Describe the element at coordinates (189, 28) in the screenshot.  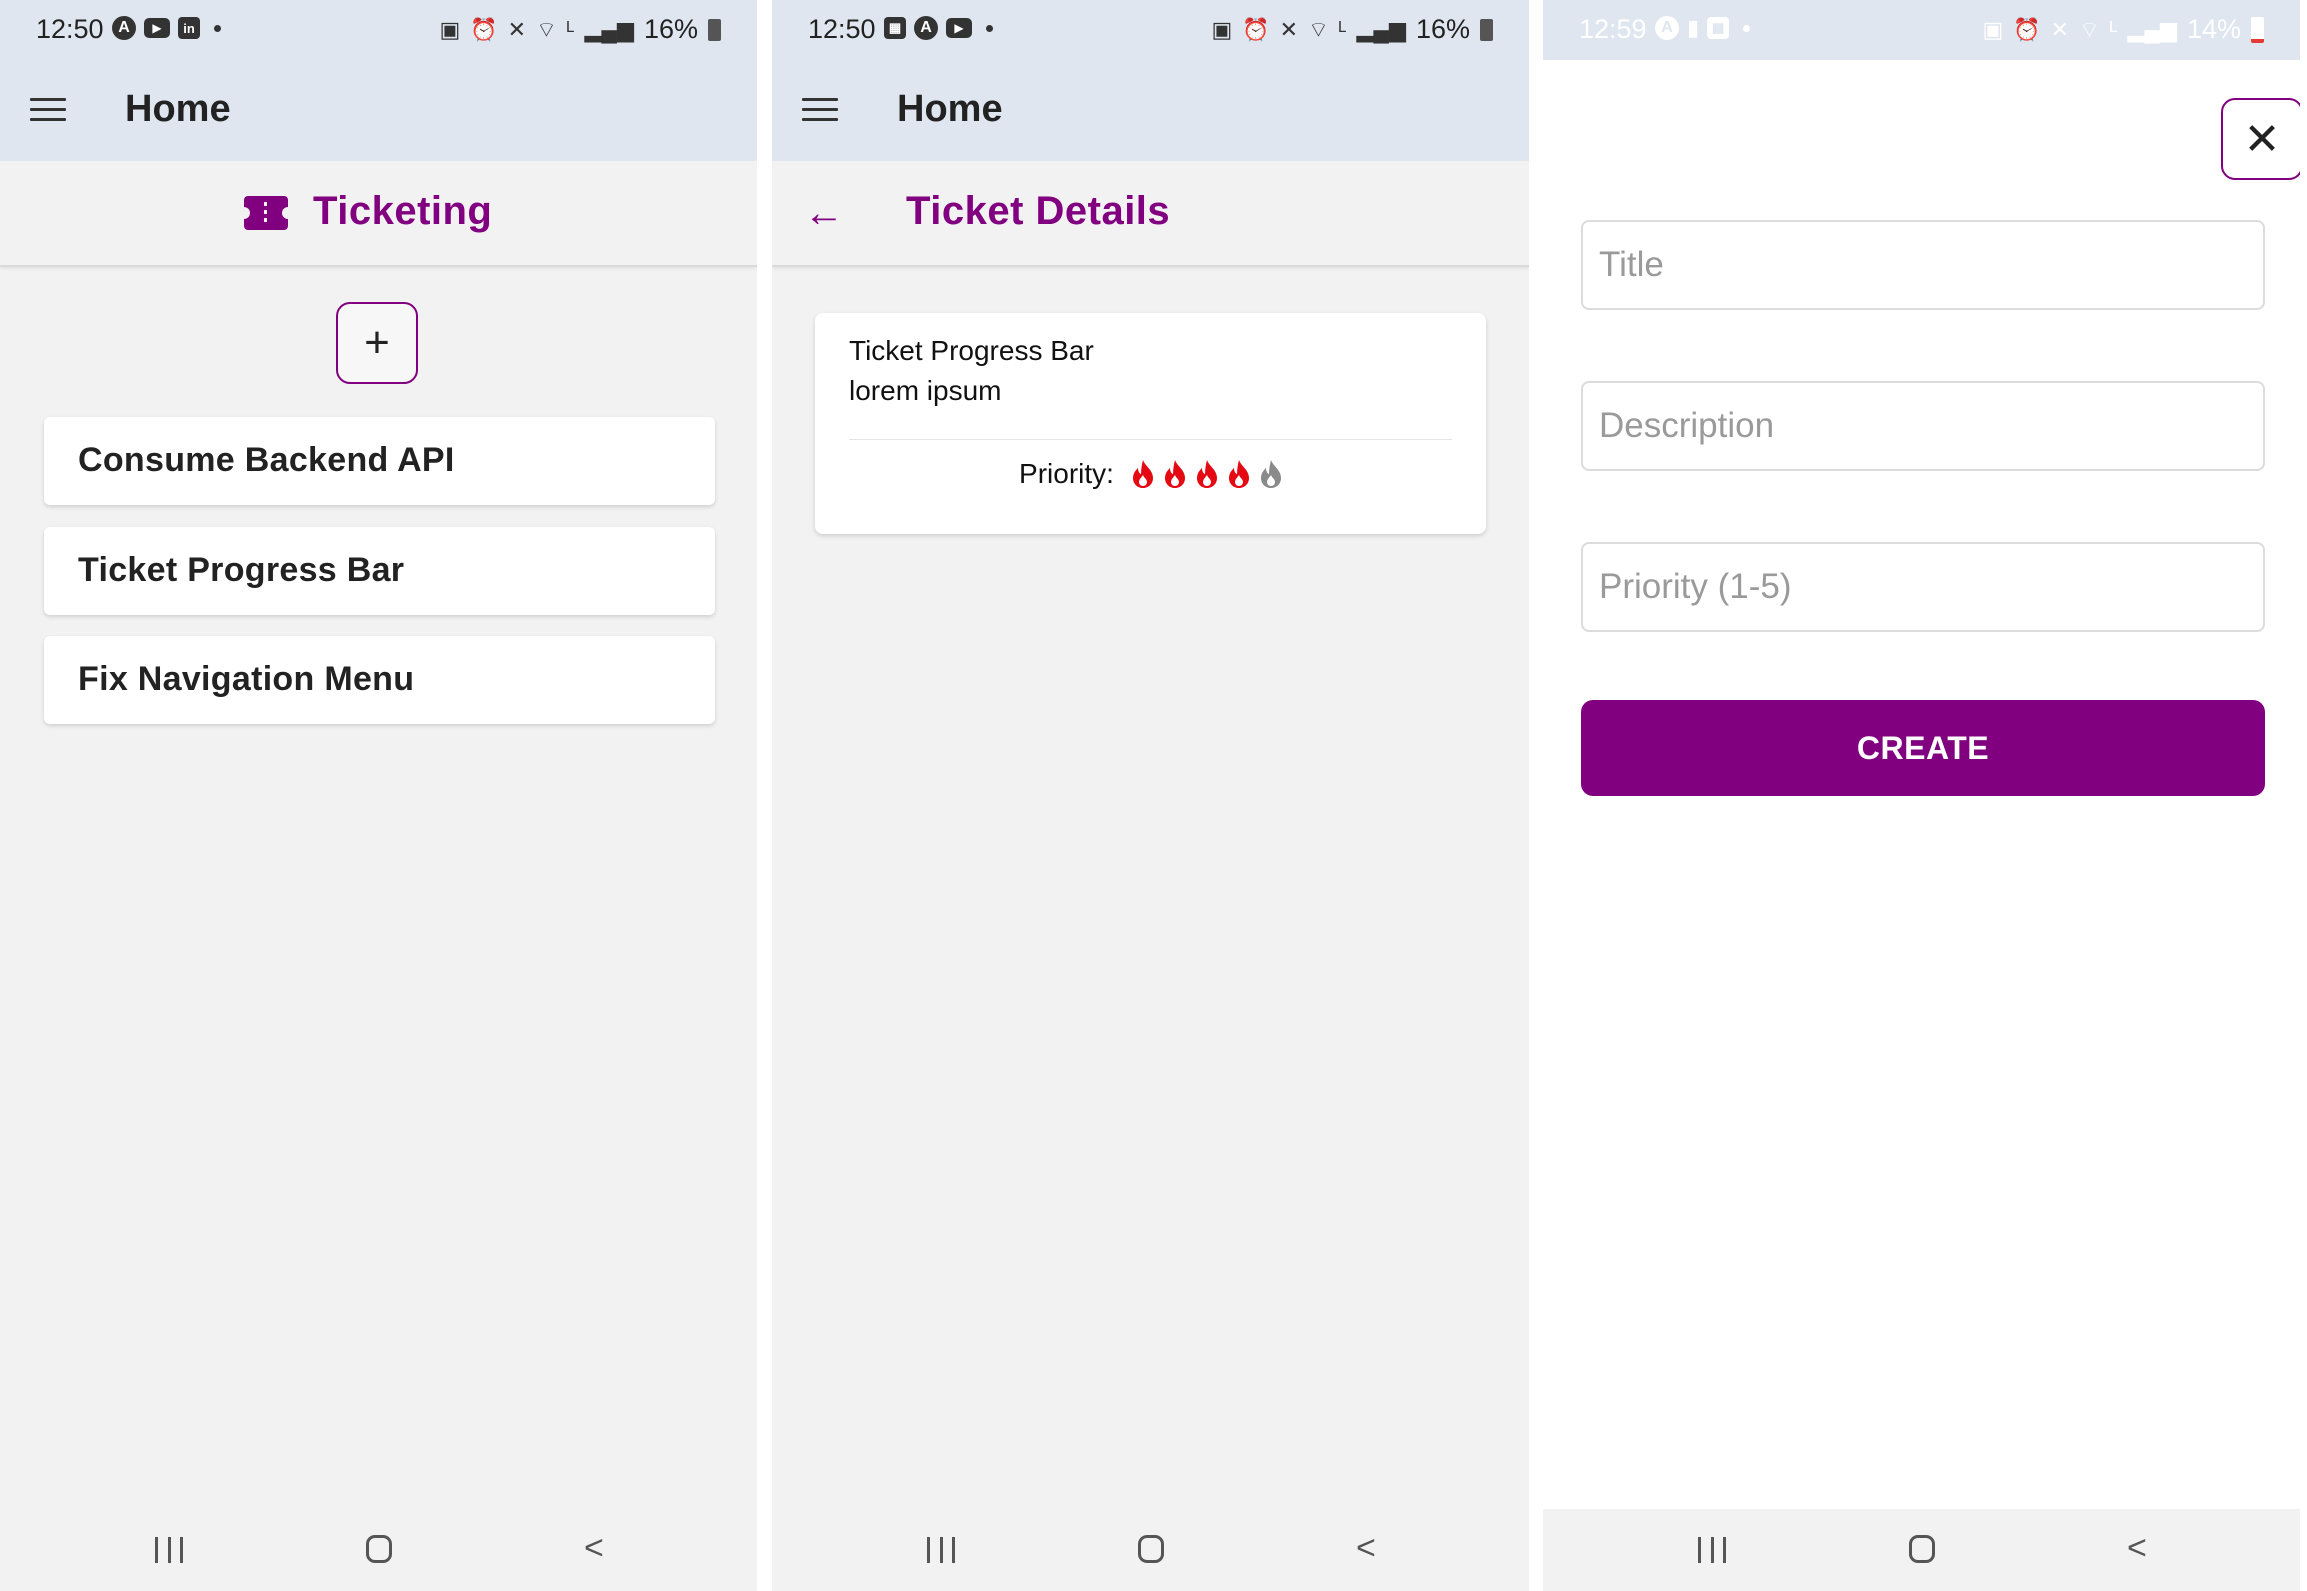
I see `linkedin-icon: in` at that location.